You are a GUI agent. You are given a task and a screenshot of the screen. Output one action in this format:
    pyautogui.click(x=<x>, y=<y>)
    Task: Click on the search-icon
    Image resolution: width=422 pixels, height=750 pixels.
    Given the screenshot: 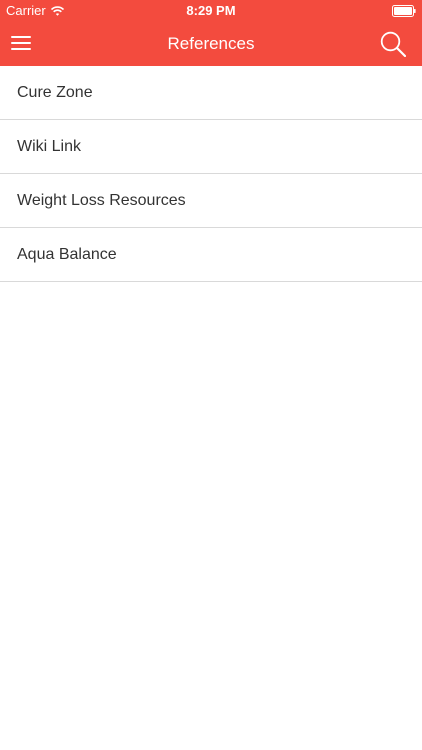 What is the action you would take?
    pyautogui.click(x=393, y=44)
    